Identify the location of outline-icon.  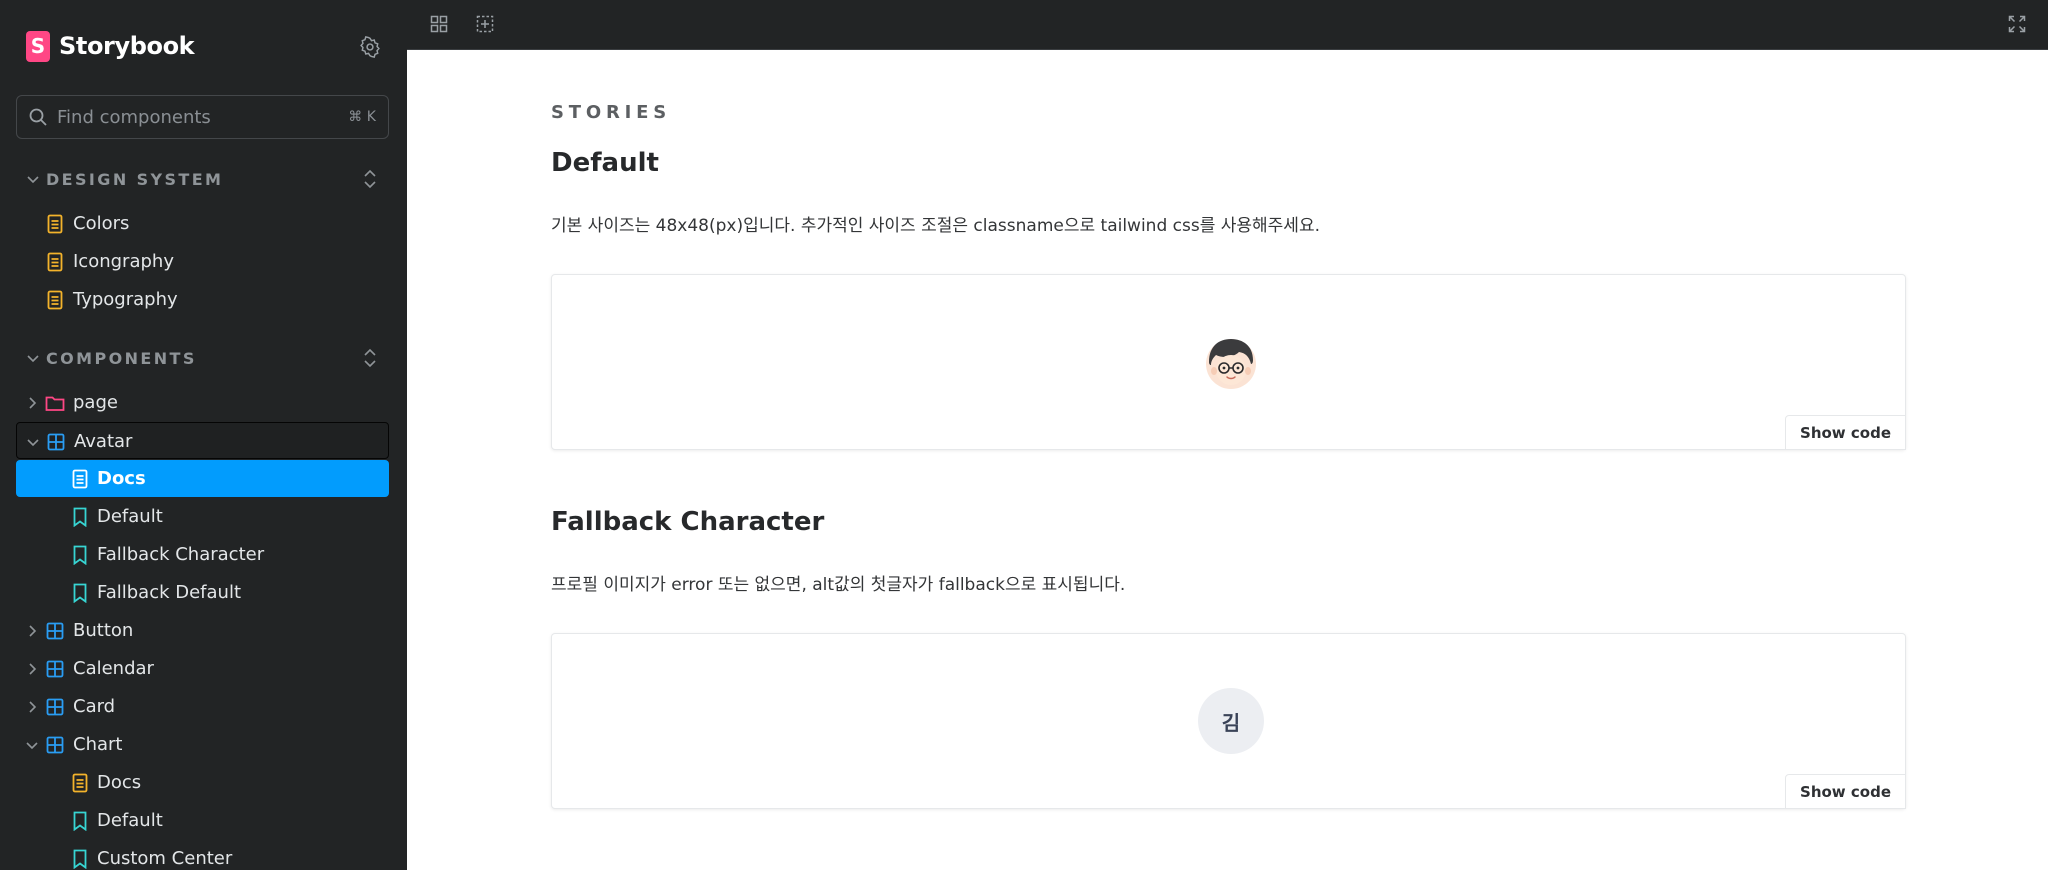
(485, 24).